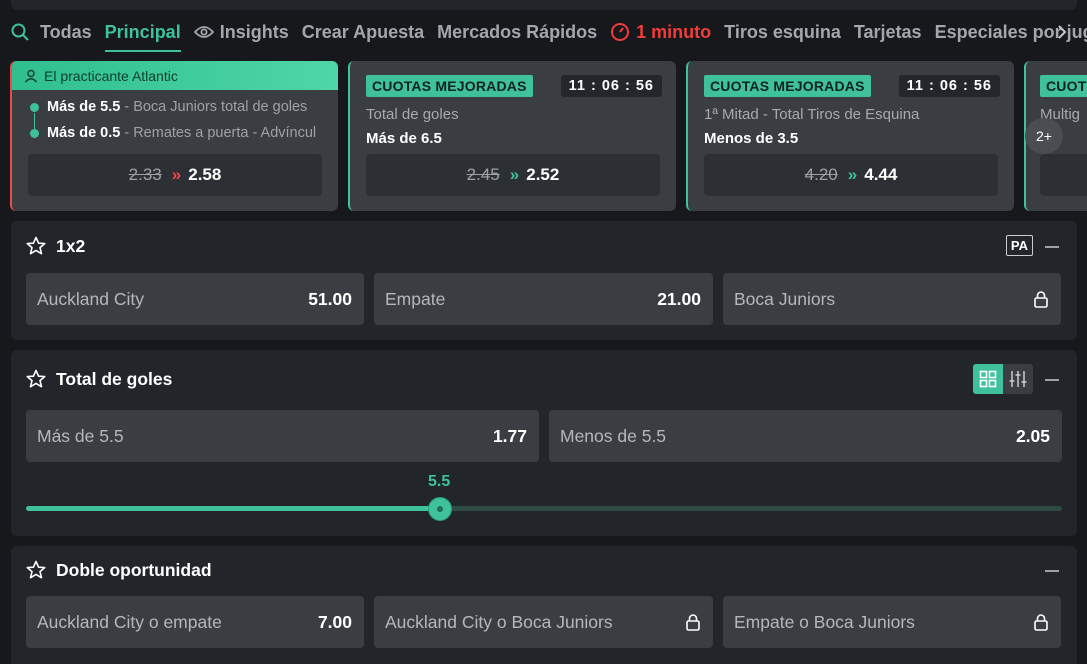 This screenshot has width=1087, height=664. Describe the element at coordinates (363, 32) in the screenshot. I see `tab-crear-apuesta: Crear Apuesta` at that location.